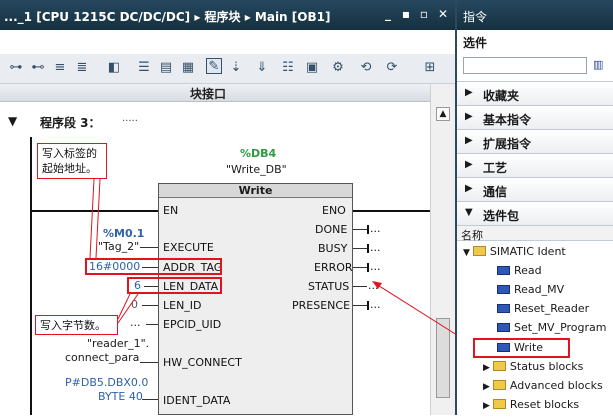 The height and width of the screenshot is (417, 613). What do you see at coordinates (507, 120) in the screenshot?
I see `category-basic-label: 基本指令` at bounding box center [507, 120].